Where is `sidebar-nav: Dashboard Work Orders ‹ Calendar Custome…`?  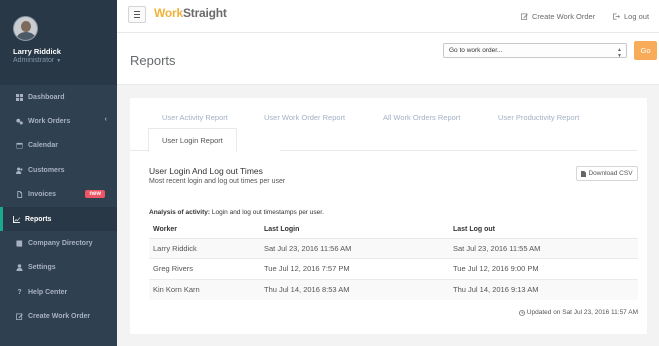 sidebar-nav: Dashboard Work Orders ‹ Calendar Custome… is located at coordinates (58, 207).